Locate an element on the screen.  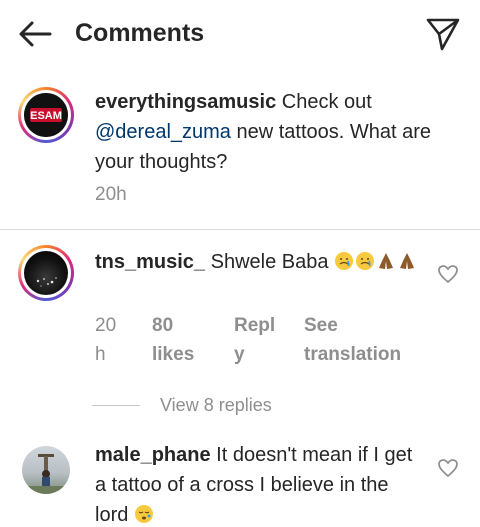
avatar: ESAM is located at coordinates (46, 115).